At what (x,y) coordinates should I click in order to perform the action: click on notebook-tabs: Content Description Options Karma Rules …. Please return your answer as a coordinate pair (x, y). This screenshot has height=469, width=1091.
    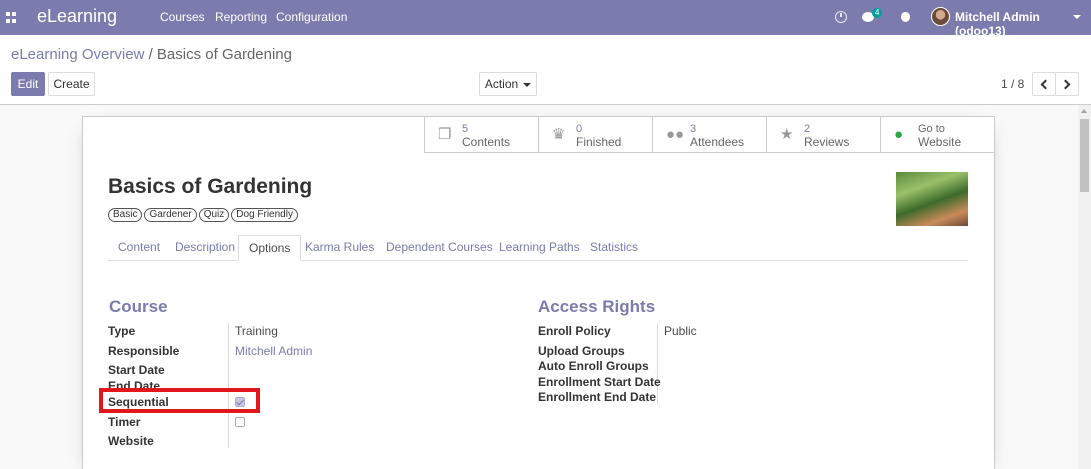
    Looking at the image, I should click on (538, 248).